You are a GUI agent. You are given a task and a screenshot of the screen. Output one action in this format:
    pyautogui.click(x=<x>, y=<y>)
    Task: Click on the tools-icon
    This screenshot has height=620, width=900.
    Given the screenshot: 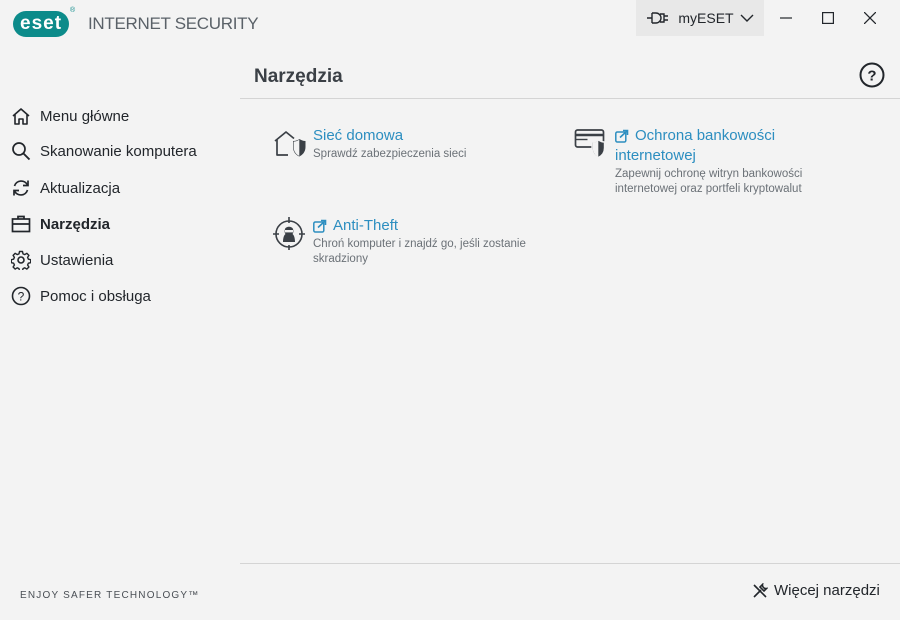 What is the action you would take?
    pyautogui.click(x=760, y=590)
    